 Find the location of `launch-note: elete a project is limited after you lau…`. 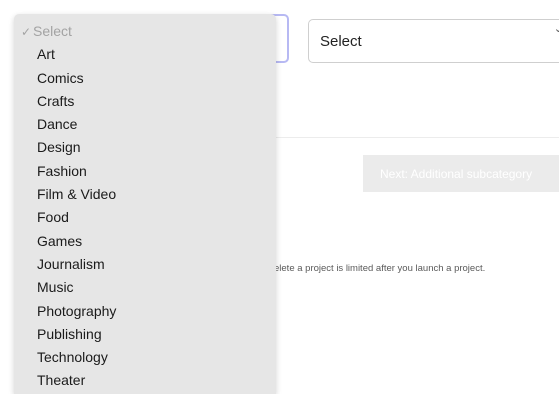

launch-note: elete a project is limited after you lau… is located at coordinates (380, 268).